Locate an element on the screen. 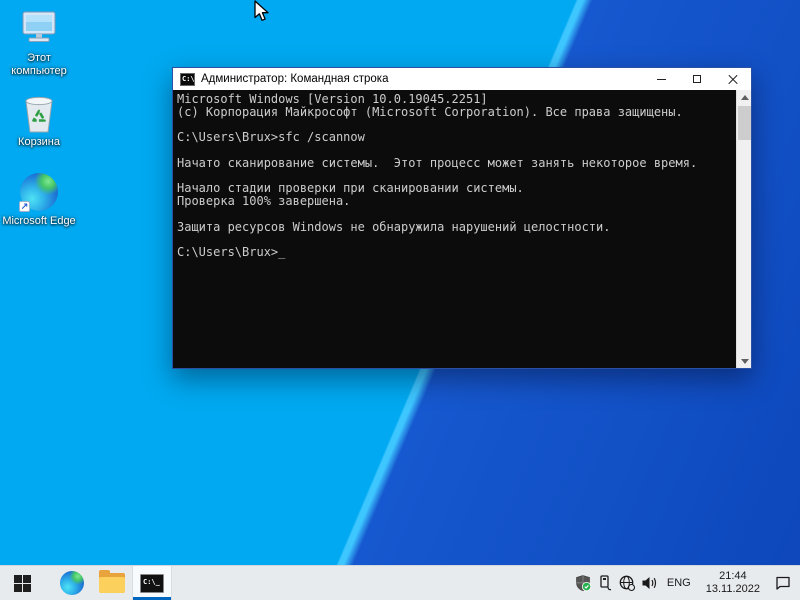 The width and height of the screenshot is (800, 600). window-title: Администратор: Командная строка is located at coordinates (295, 79).